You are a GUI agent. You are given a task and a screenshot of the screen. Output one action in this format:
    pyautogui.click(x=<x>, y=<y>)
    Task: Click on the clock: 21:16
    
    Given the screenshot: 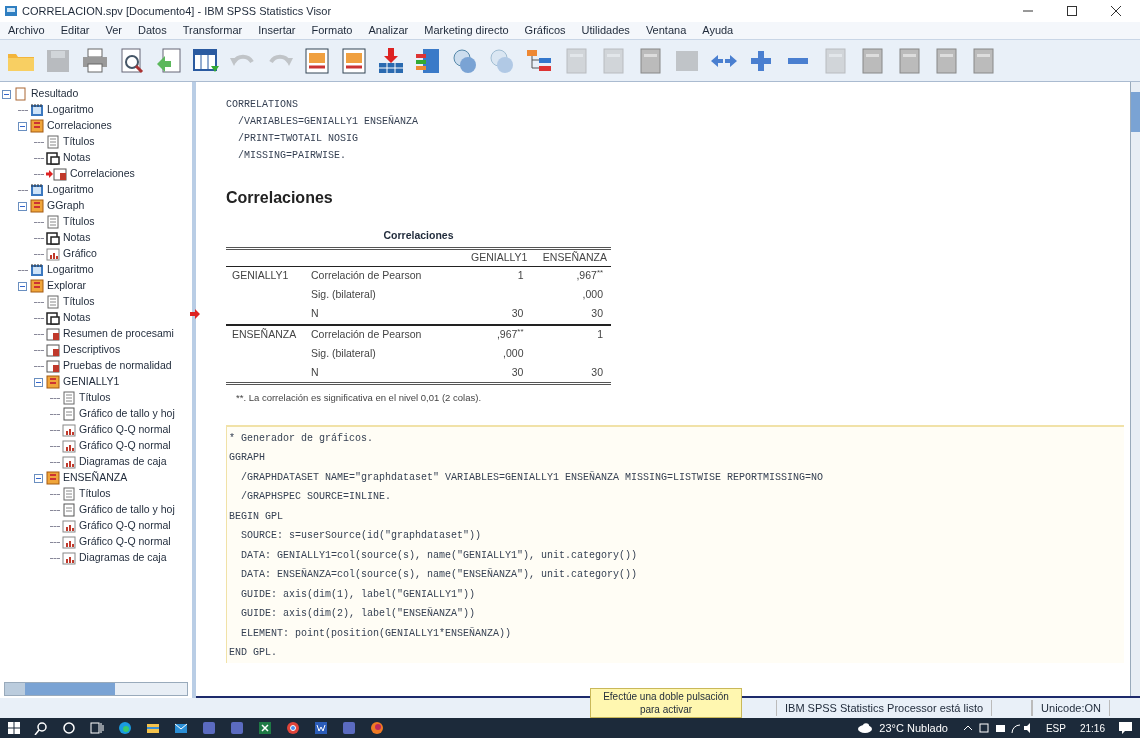 What is the action you would take?
    pyautogui.click(x=1092, y=728)
    